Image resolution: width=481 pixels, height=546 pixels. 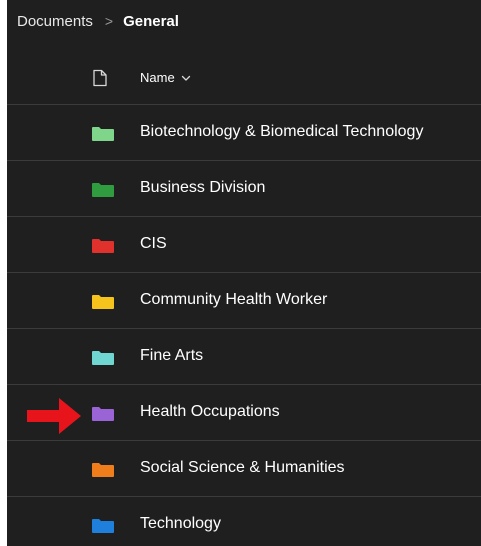 What do you see at coordinates (210, 412) in the screenshot?
I see `folder-label: Health Occupations` at bounding box center [210, 412].